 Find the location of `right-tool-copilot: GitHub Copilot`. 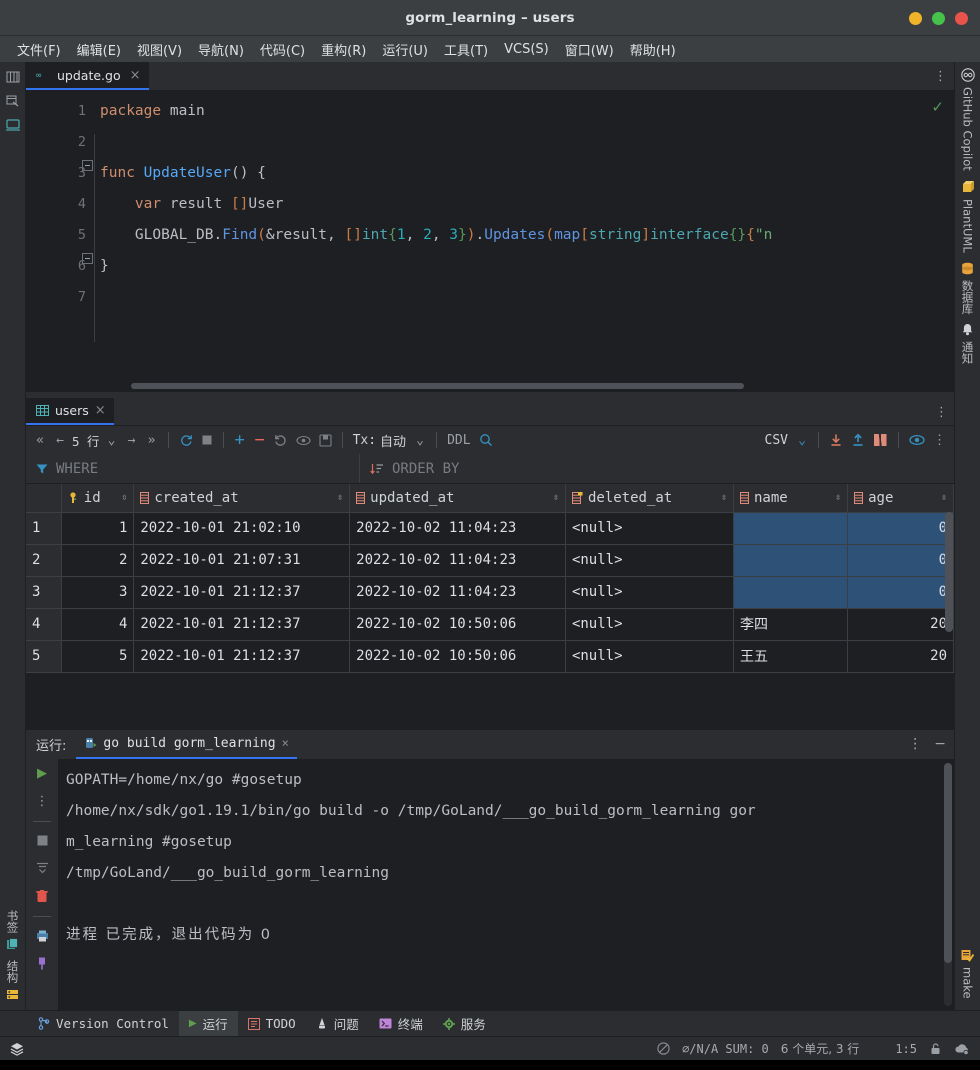

right-tool-copilot: GitHub Copilot is located at coordinates (968, 118).